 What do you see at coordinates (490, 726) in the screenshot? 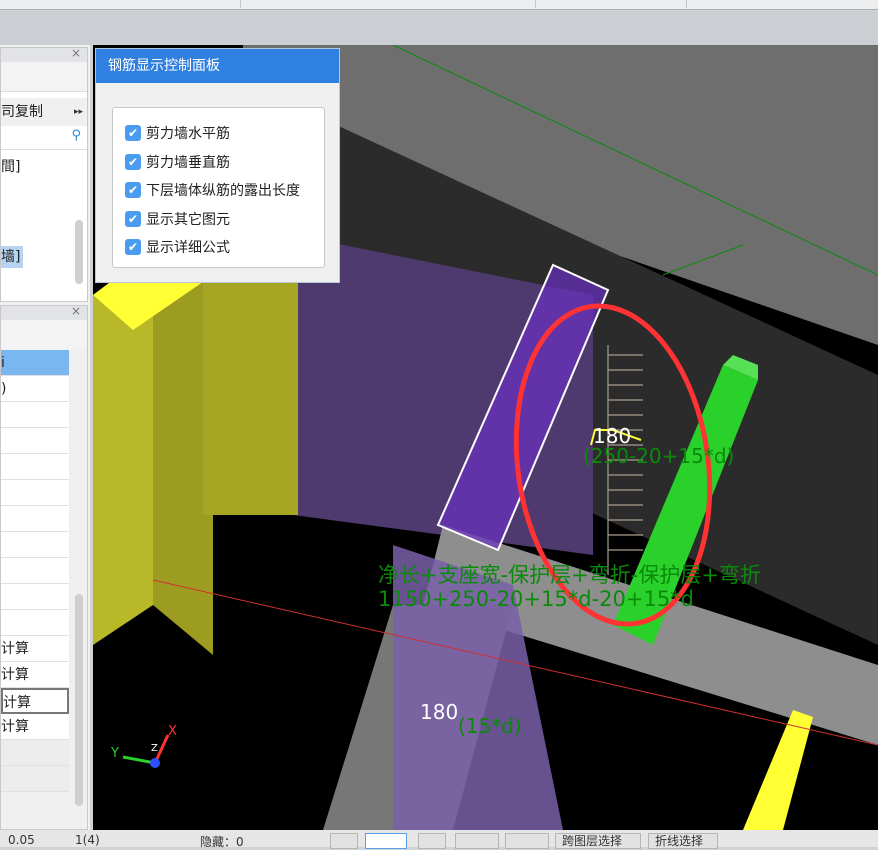
I see `formula-bottom: (15*d)` at bounding box center [490, 726].